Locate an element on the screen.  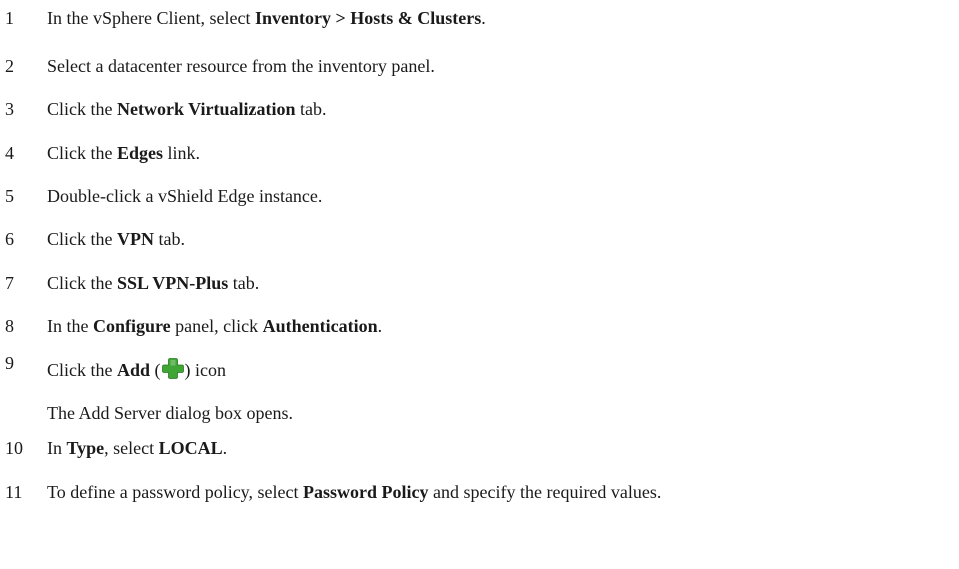
list-item: 10 In Type, select LOCAL. is located at coordinates (479, 448).